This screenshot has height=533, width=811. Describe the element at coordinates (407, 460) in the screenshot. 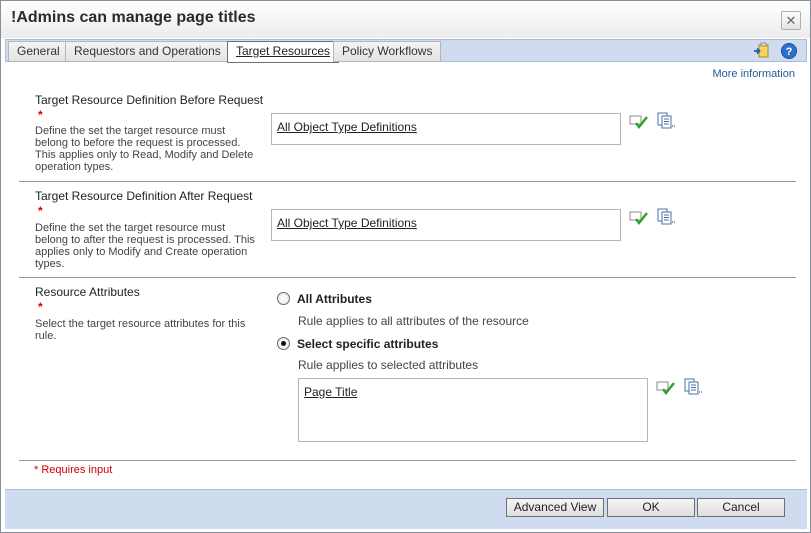

I see `divider` at that location.